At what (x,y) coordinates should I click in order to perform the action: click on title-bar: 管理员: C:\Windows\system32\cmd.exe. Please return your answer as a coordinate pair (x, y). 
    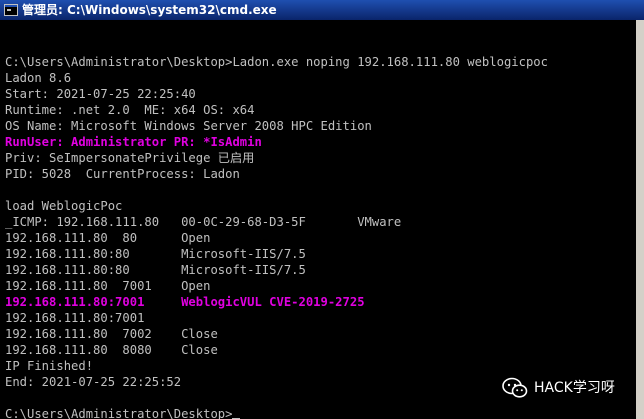
    Looking at the image, I should click on (322, 10).